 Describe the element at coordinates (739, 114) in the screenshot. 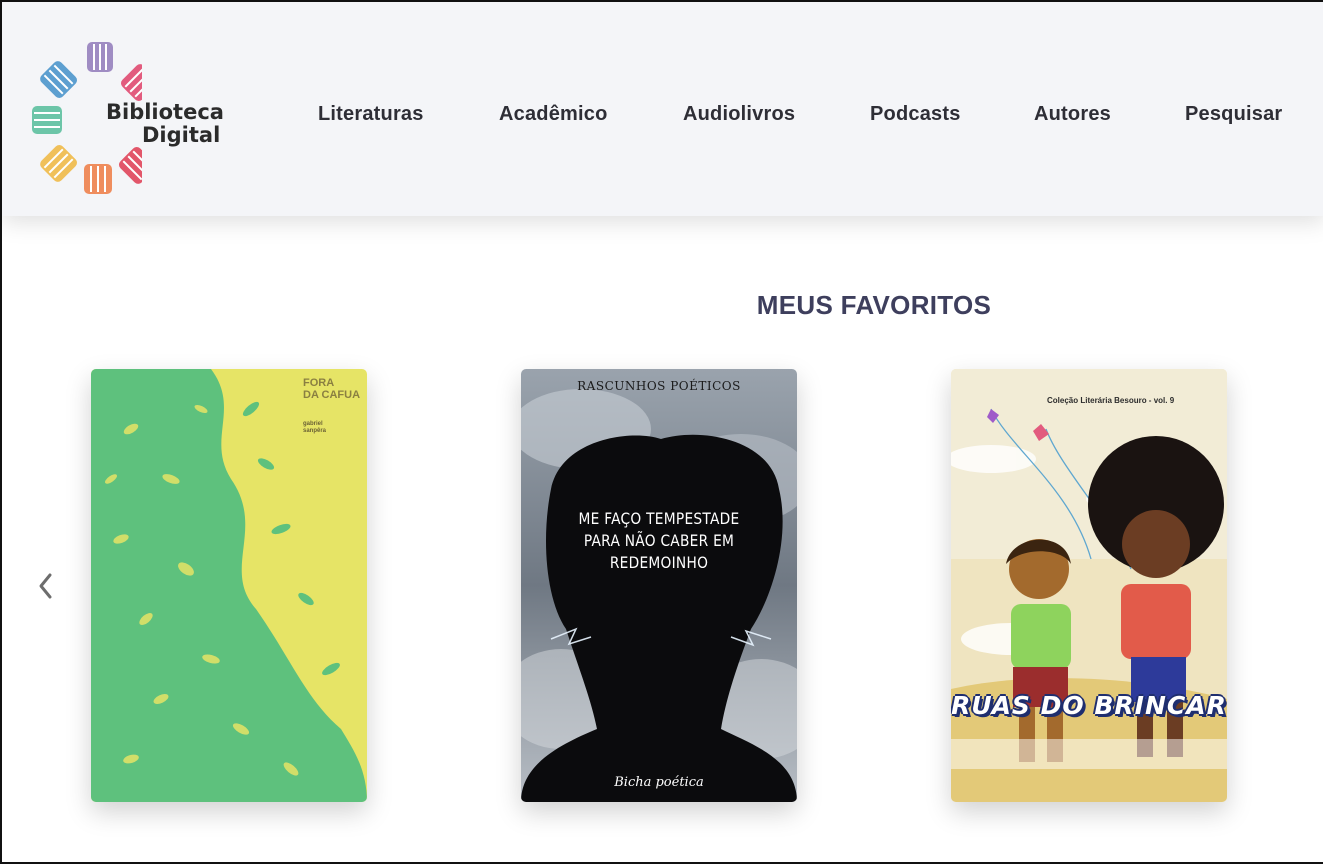

I see `nav-item-audiolivros: Audiolivros` at that location.